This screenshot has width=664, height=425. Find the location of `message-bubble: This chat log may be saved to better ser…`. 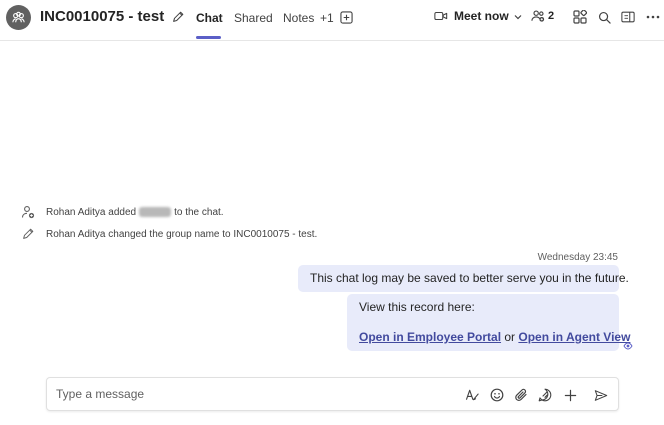

message-bubble: This chat log may be saved to better ser… is located at coordinates (463, 278).